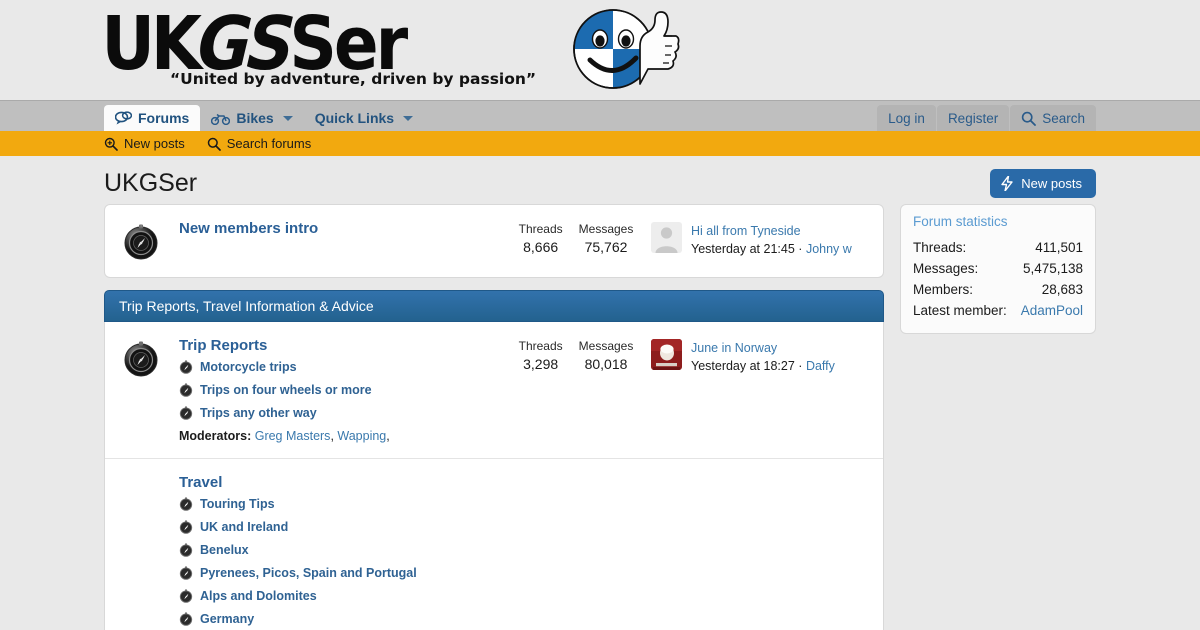  Describe the element at coordinates (960, 310) in the screenshot. I see `stat-latest-member-label: Latest member:` at that location.